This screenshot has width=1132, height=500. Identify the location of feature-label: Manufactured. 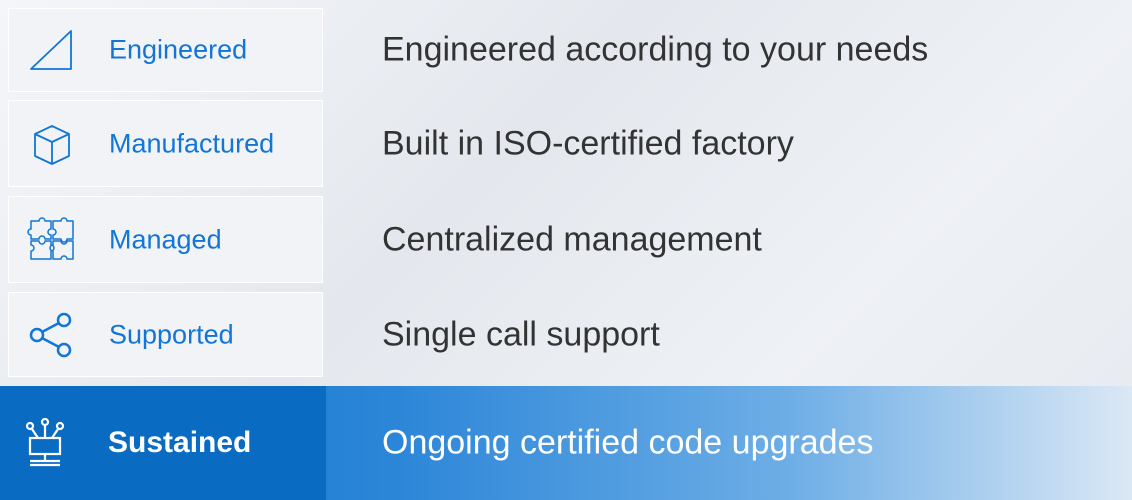
(192, 143).